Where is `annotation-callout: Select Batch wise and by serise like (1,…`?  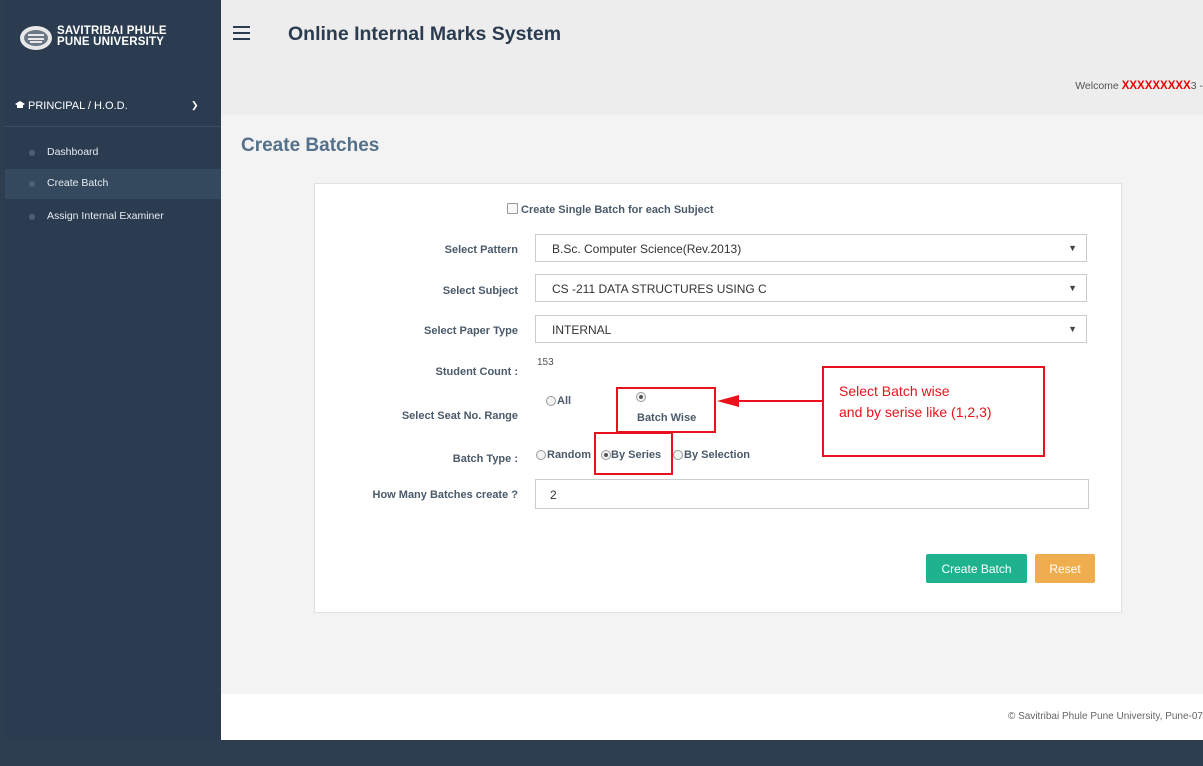
annotation-callout: Select Batch wise and by serise like (1,… is located at coordinates (933, 411).